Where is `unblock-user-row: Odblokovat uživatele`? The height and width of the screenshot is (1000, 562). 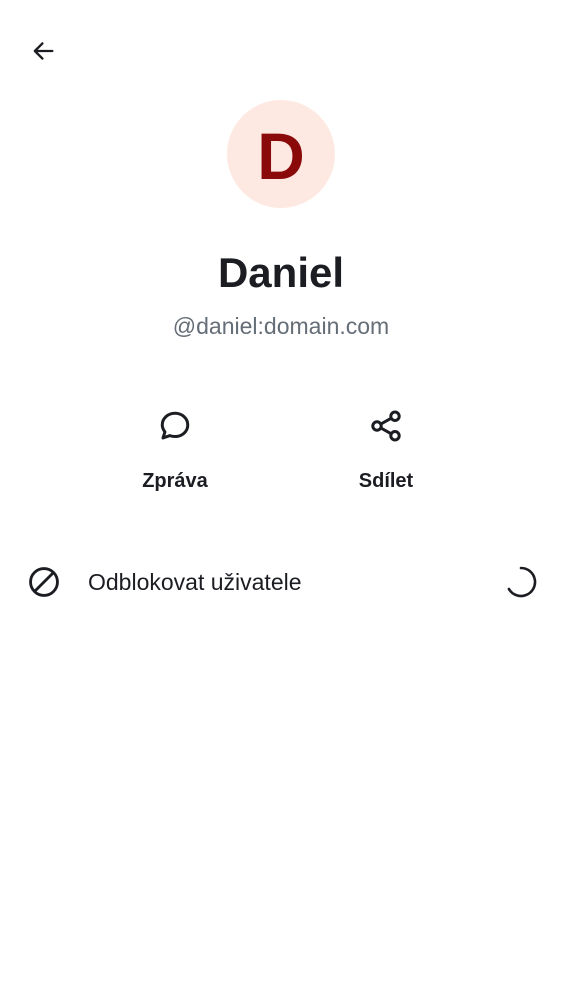
unblock-user-row: Odblokovat uživatele is located at coordinates (281, 582).